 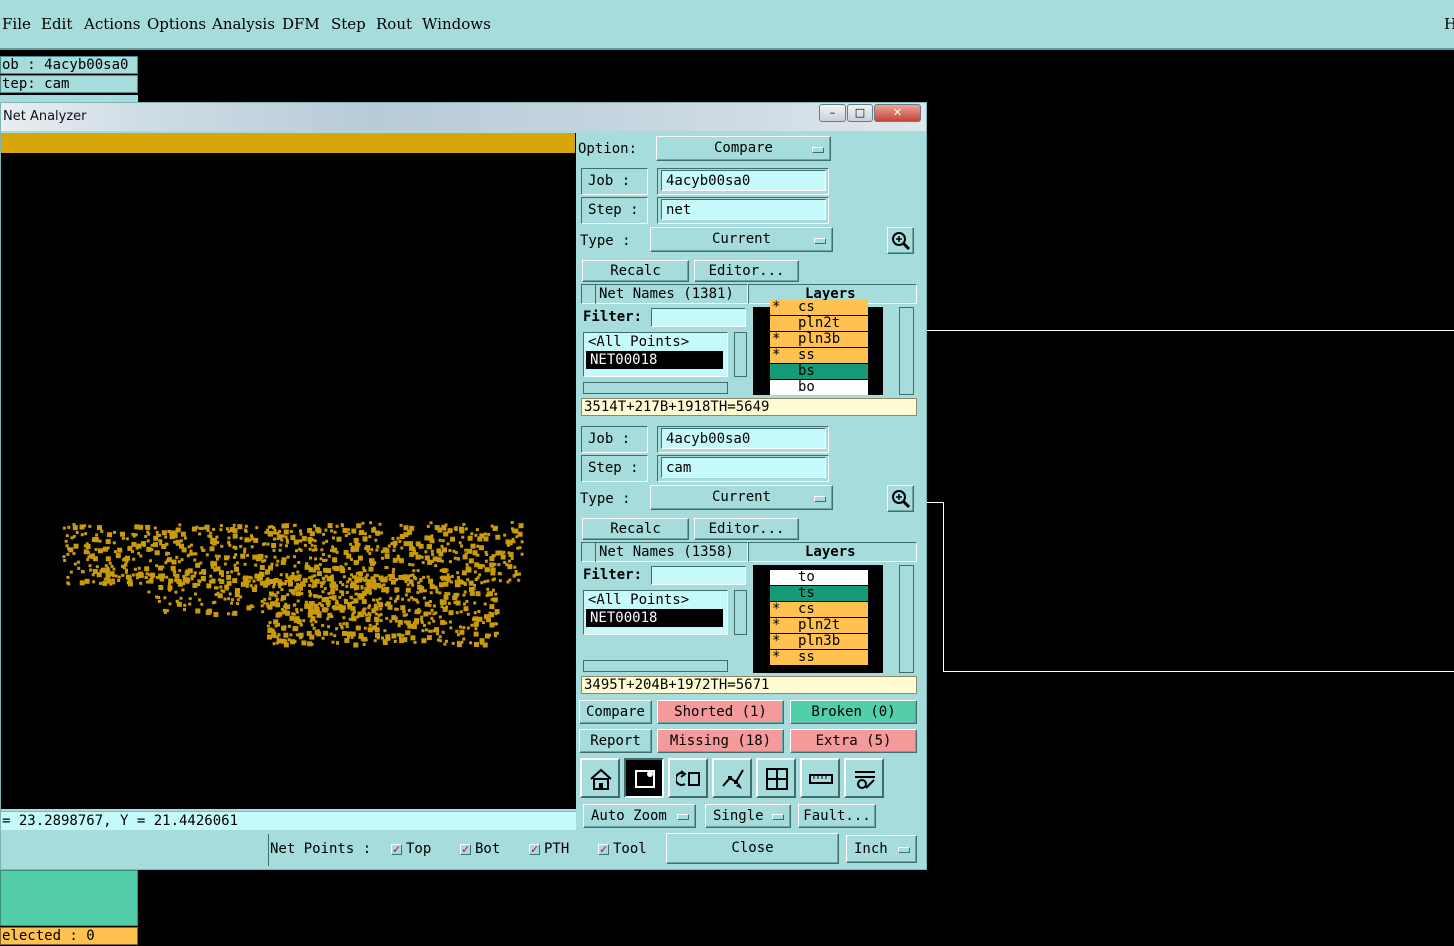 What do you see at coordinates (740, 354) in the screenshot?
I see `net-list-vscroll` at bounding box center [740, 354].